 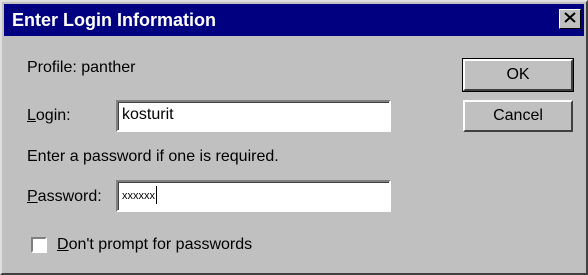 I want to click on dont-prompt-label: Don't prompt for passwords, so click(x=154, y=245).